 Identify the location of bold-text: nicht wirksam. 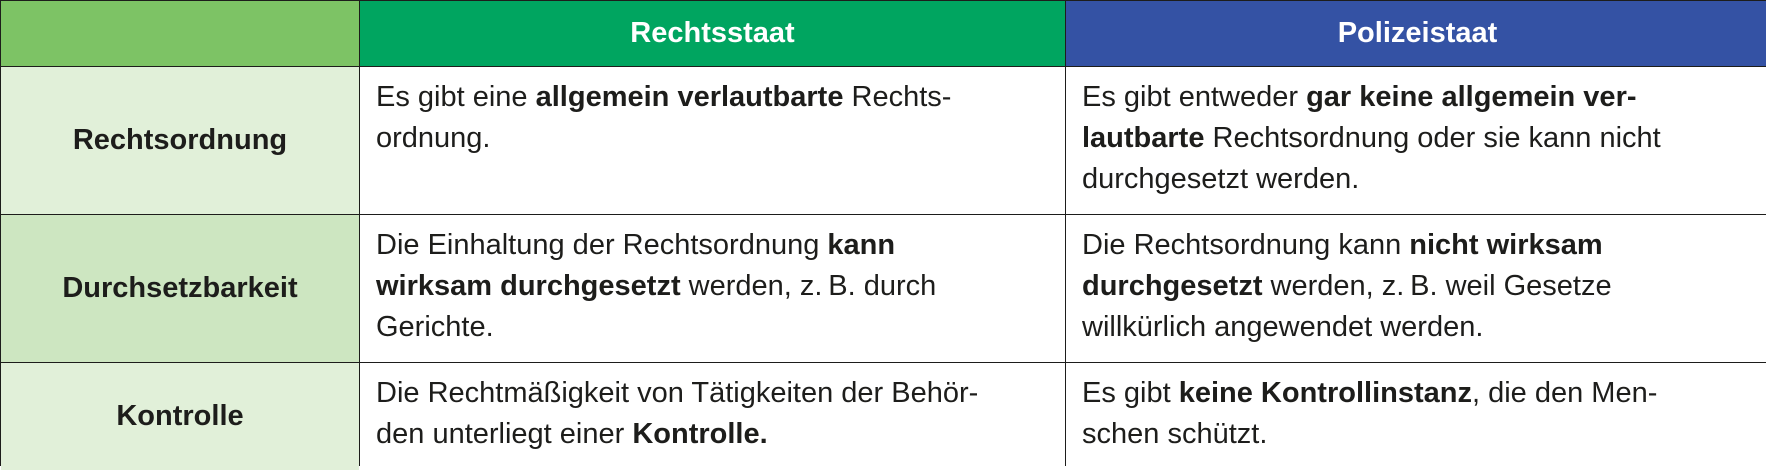
(1506, 245).